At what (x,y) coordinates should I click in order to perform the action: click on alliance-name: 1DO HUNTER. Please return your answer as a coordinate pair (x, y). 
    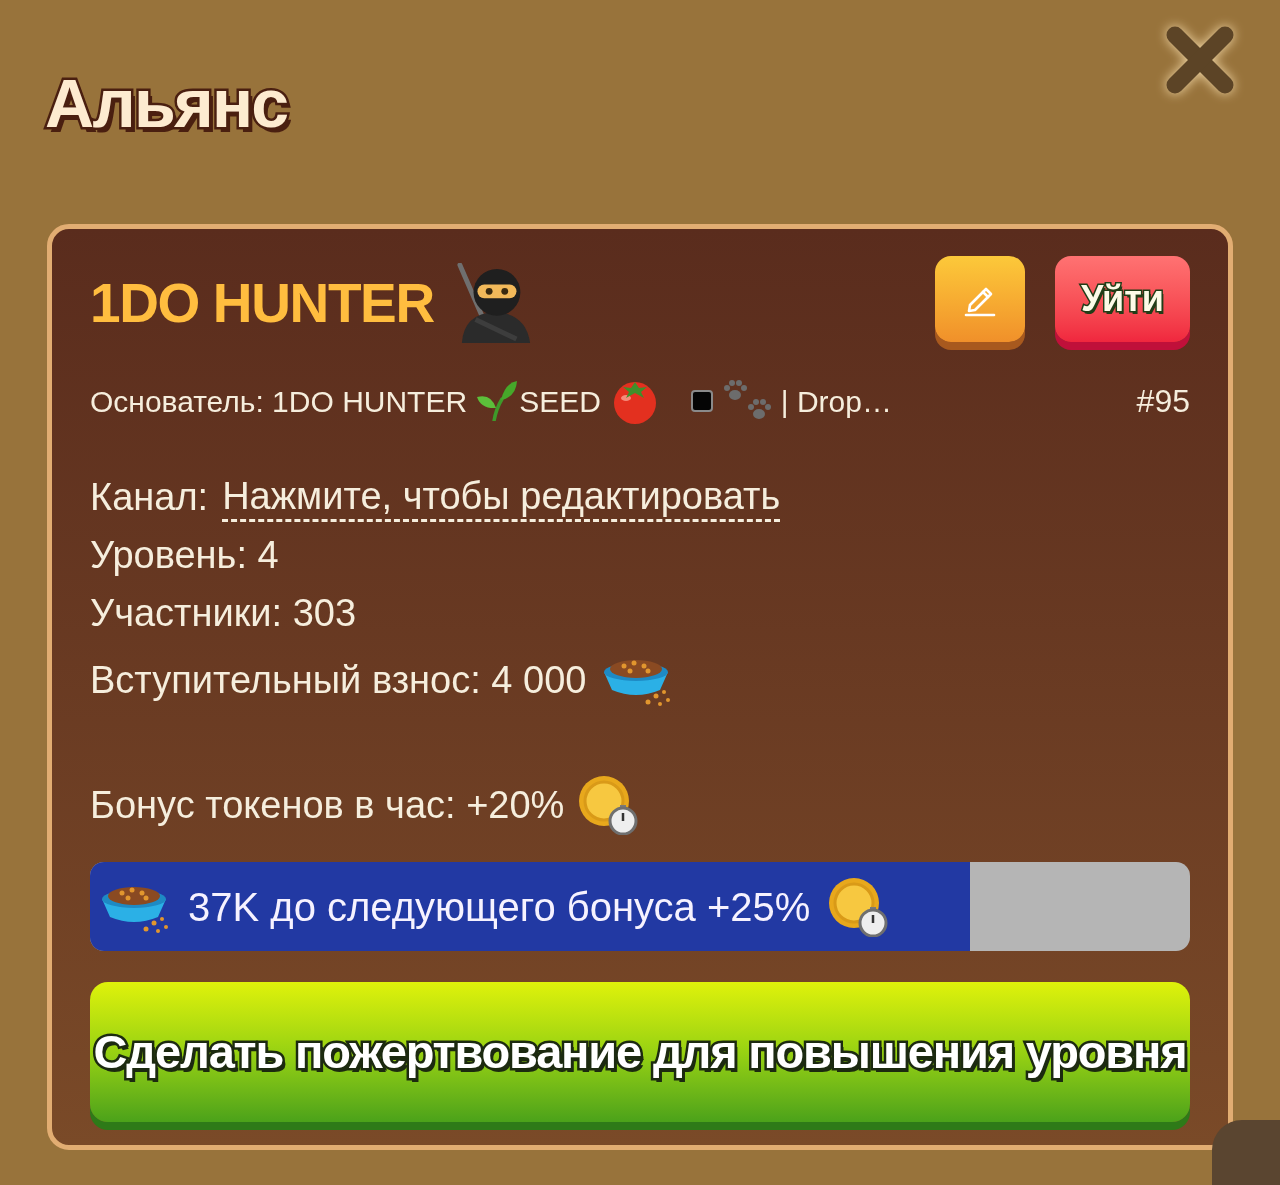
    Looking at the image, I should click on (262, 303).